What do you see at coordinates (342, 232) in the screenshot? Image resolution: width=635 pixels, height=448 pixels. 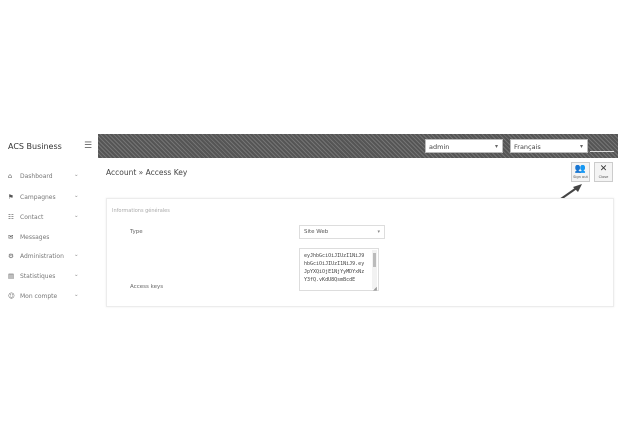 I see `type-select: Site Web ▾` at bounding box center [342, 232].